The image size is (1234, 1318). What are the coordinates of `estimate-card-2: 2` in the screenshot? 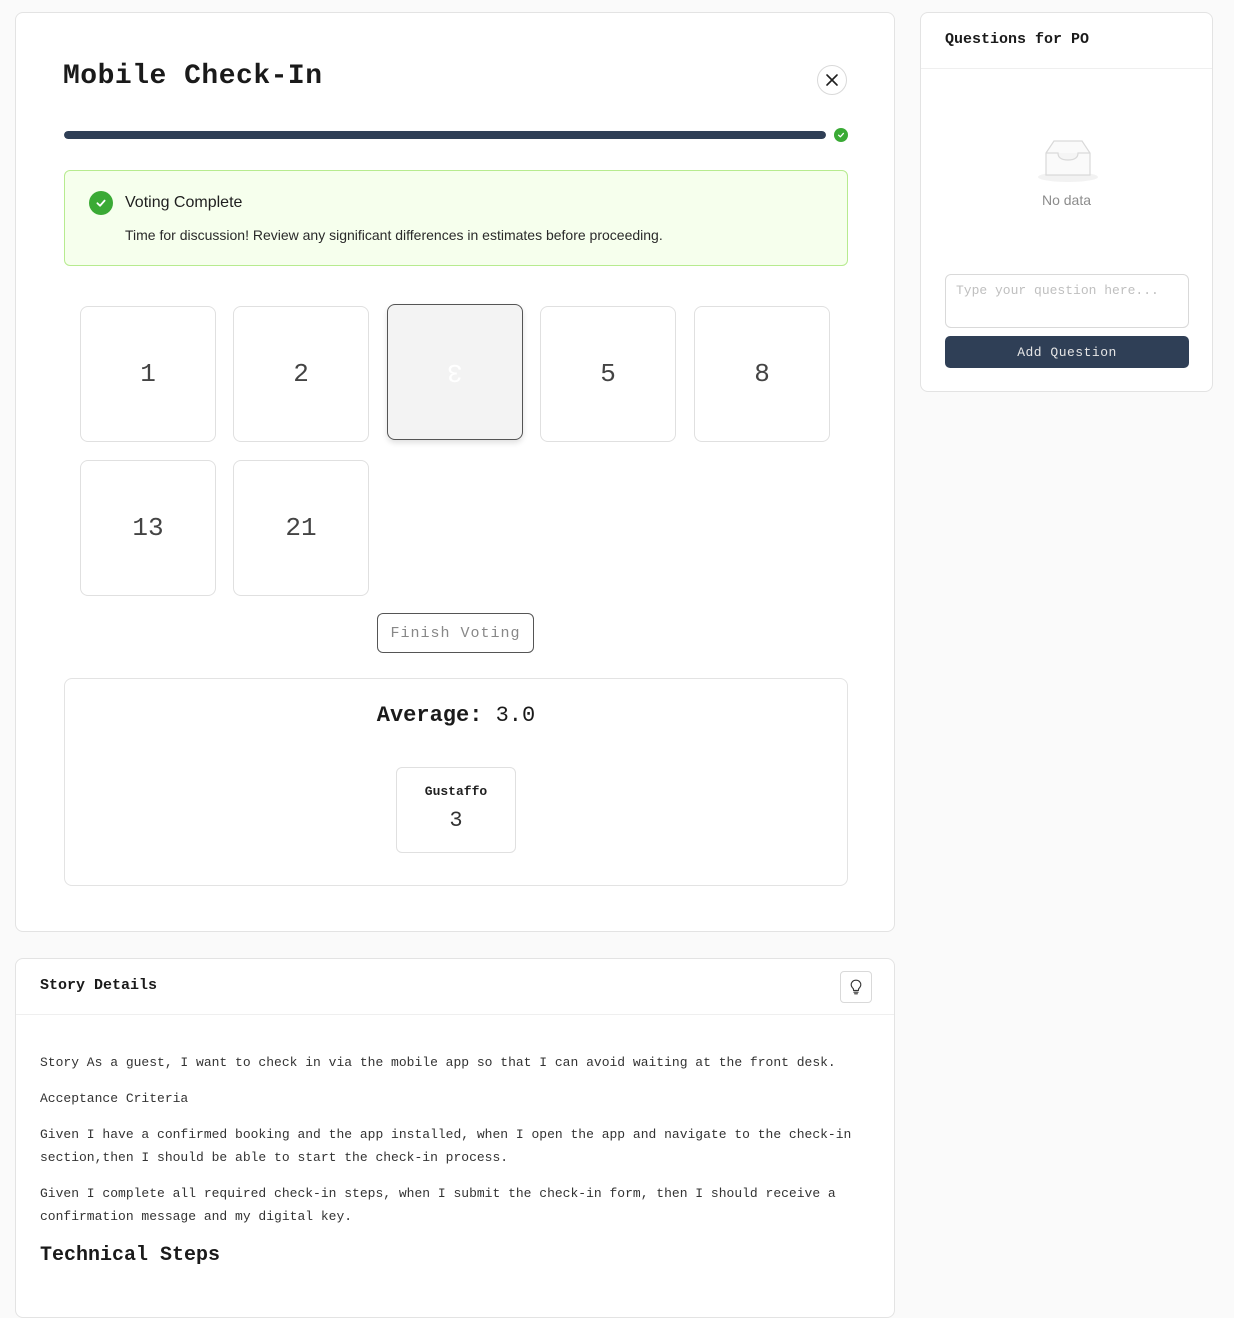 It's located at (301, 374).